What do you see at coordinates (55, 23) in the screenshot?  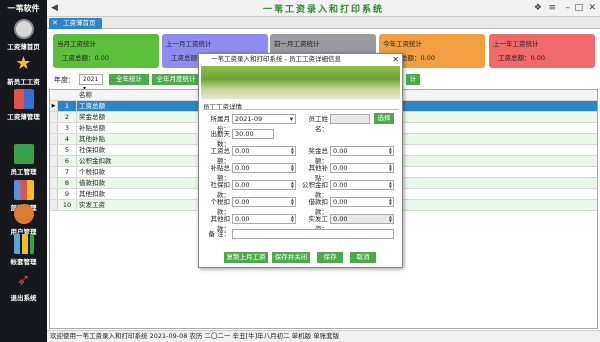 I see `tab-close-icon: ✕` at bounding box center [55, 23].